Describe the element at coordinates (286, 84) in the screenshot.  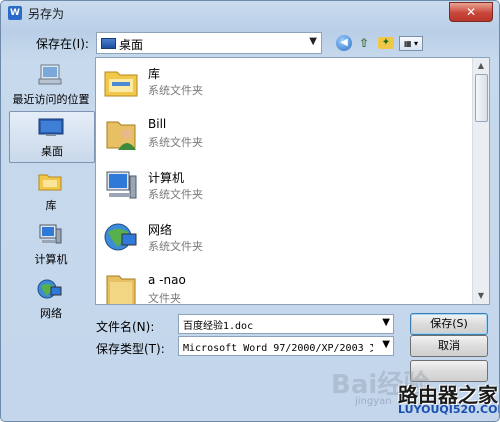
I see `list-item: 库 系统文件夹` at that location.